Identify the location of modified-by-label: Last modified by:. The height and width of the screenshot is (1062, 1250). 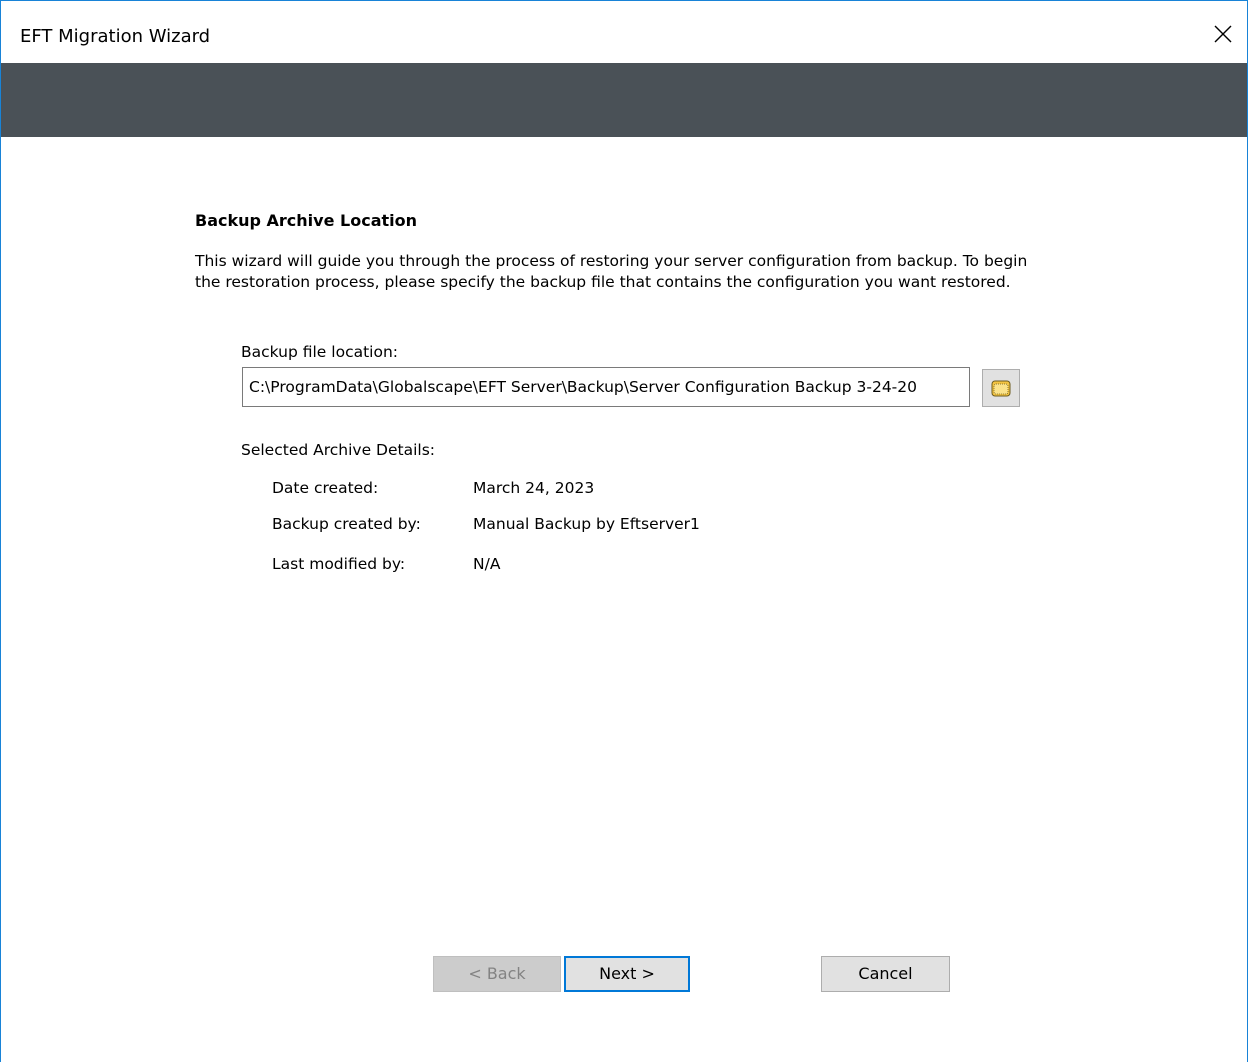
(339, 564).